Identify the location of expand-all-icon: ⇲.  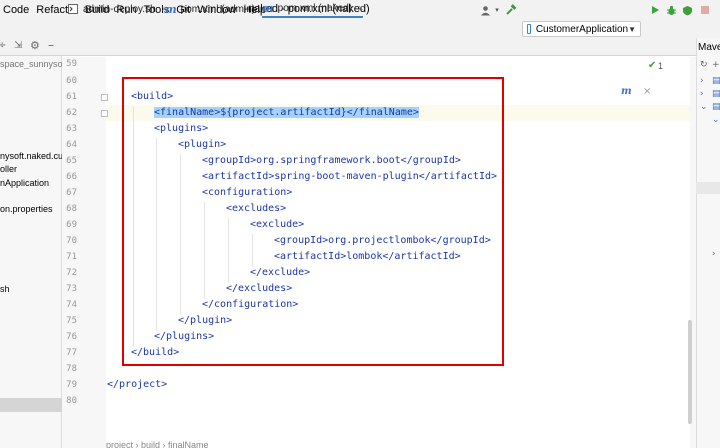
(18, 45).